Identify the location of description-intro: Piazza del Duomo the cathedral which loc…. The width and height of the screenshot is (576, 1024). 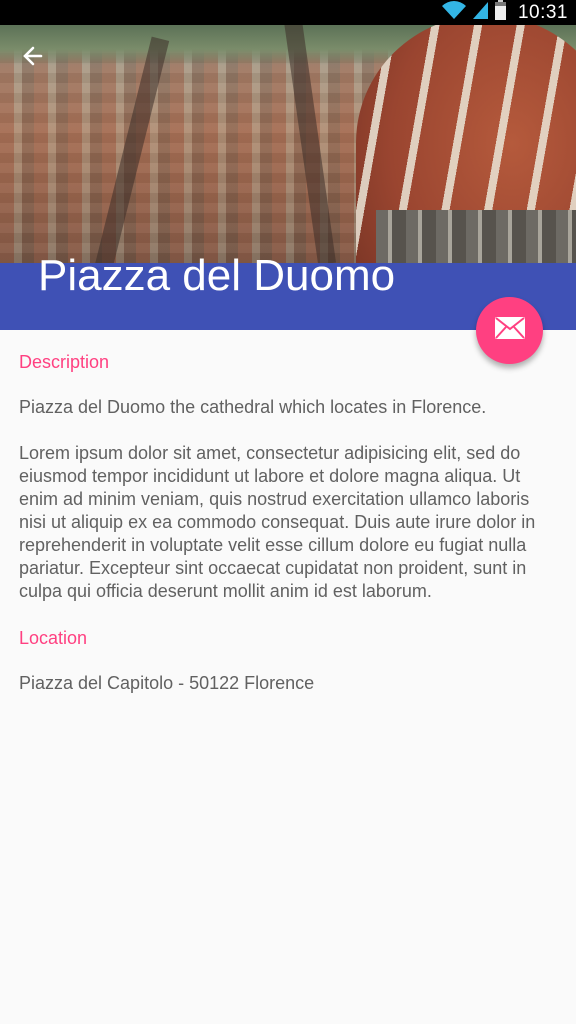
(253, 407).